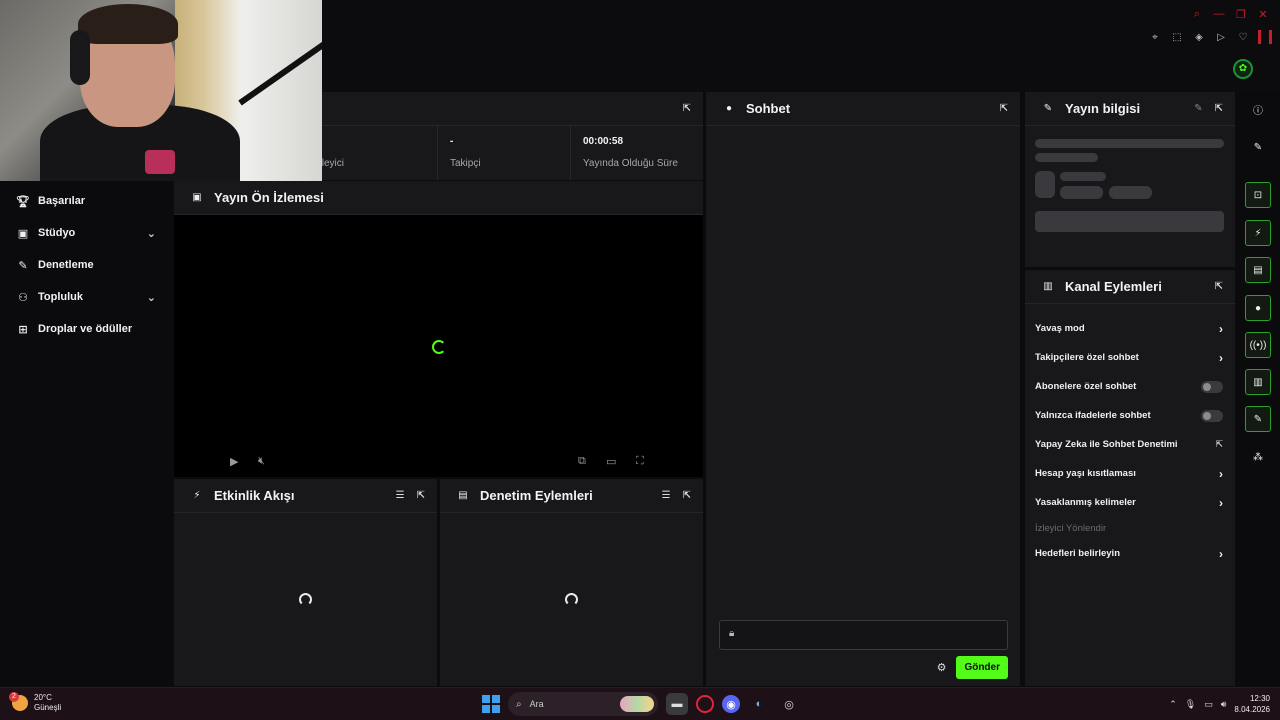  Describe the element at coordinates (62, 201) in the screenshot. I see `sidebar-item-label: Başarılar` at that location.